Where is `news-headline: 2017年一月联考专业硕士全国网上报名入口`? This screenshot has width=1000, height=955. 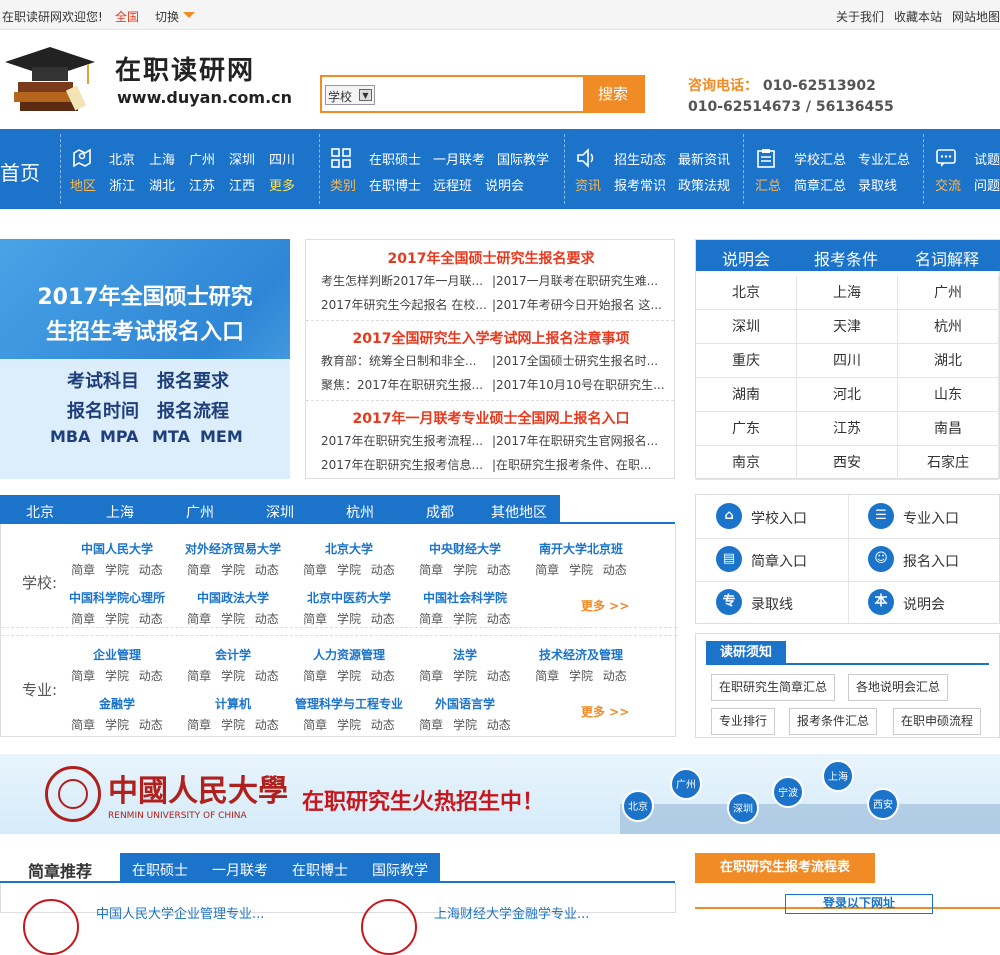 news-headline: 2017年一月联考专业硕士全国网上报名入口 is located at coordinates (491, 418).